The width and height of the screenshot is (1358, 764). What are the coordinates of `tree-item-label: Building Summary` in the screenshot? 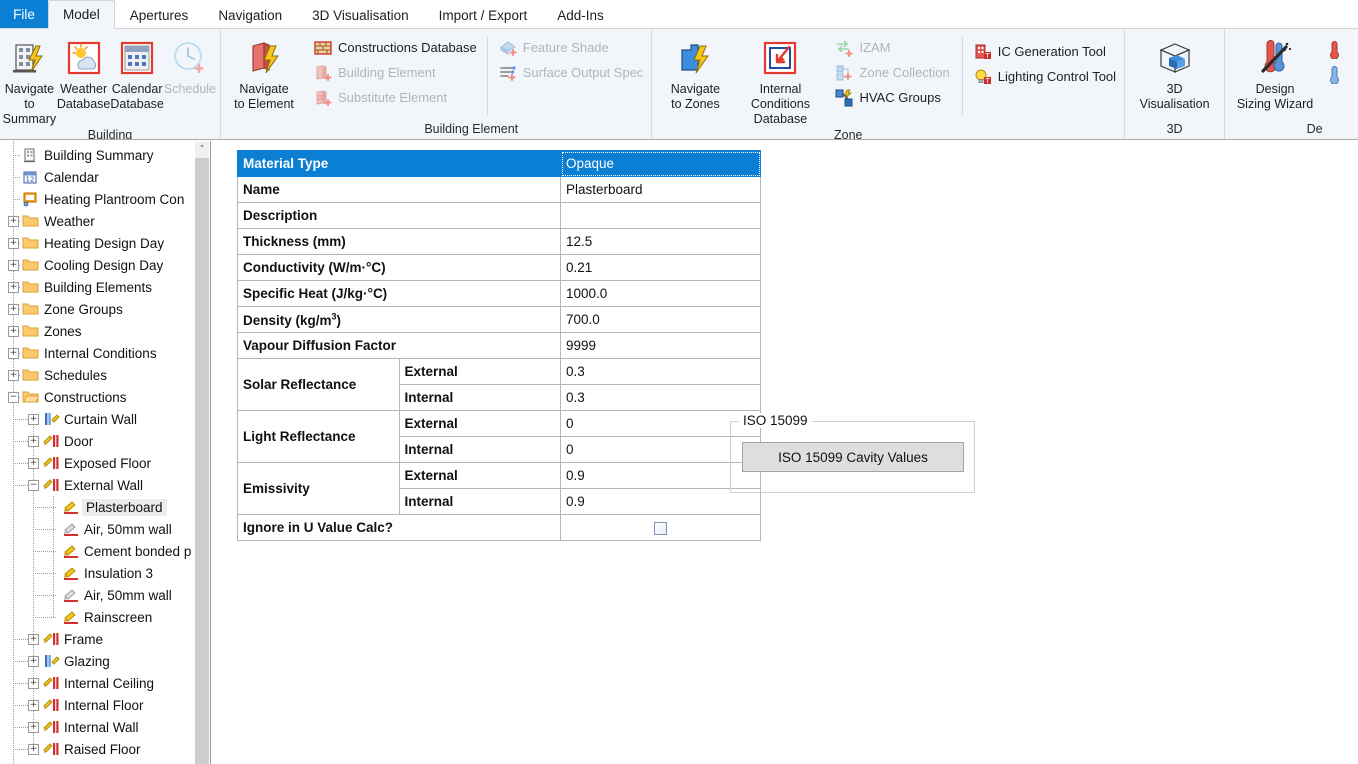 It's located at (99, 155).